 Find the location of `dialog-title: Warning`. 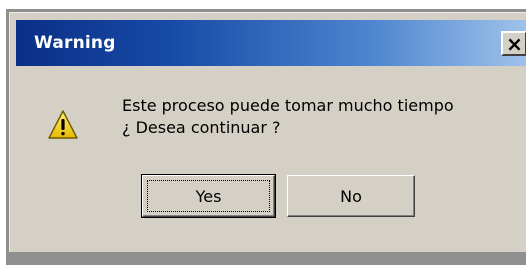

dialog-title: Warning is located at coordinates (75, 43).